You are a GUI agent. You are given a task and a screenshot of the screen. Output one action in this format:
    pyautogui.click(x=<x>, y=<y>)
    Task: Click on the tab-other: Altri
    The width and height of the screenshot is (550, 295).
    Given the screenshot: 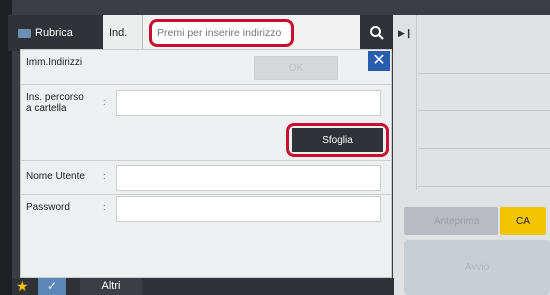 What is the action you would take?
    pyautogui.click(x=111, y=286)
    